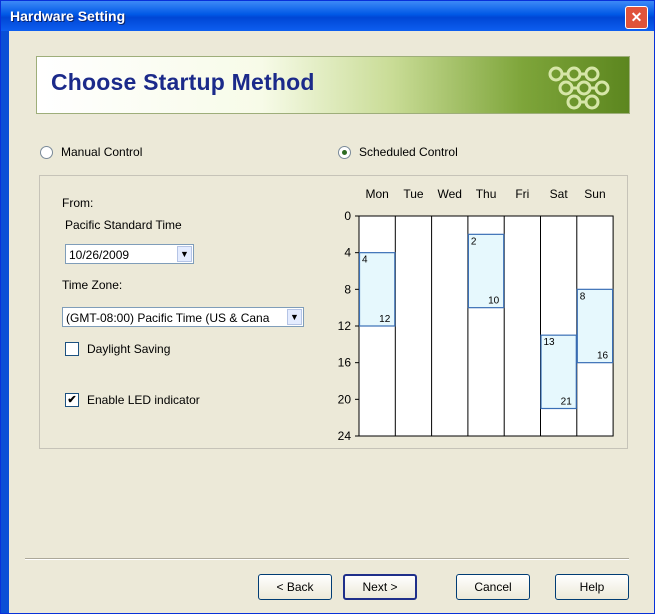 This screenshot has height=614, width=655. What do you see at coordinates (579, 88) in the screenshot?
I see `molecule-logo-icon` at bounding box center [579, 88].